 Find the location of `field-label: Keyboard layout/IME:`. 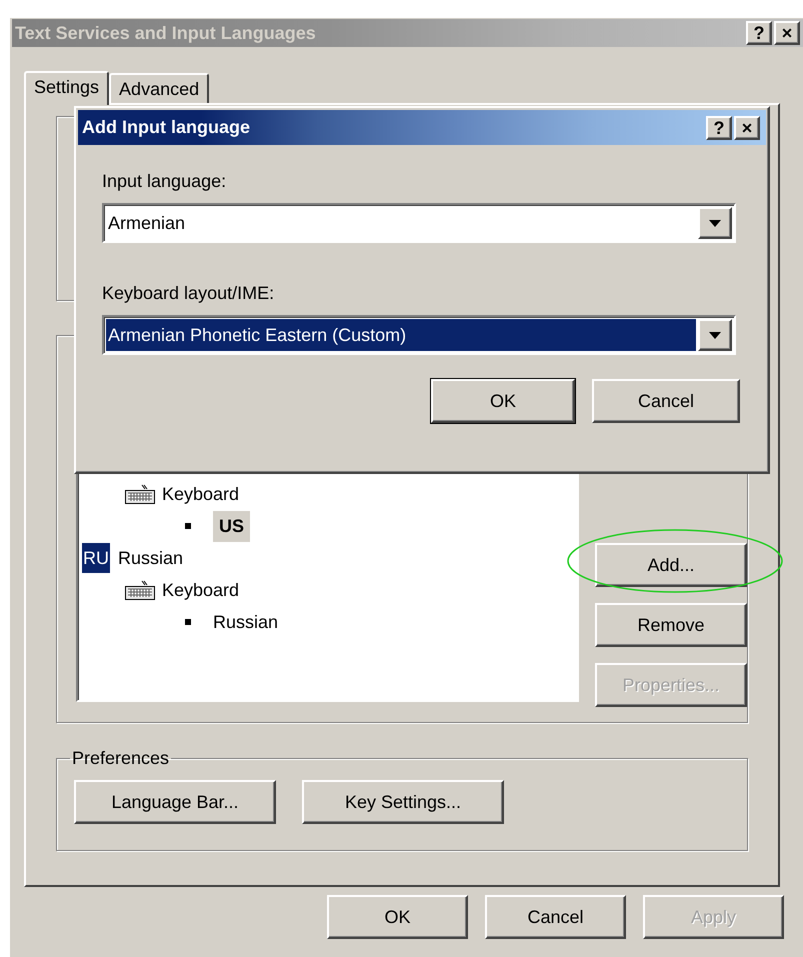

field-label: Keyboard layout/IME: is located at coordinates (189, 293).